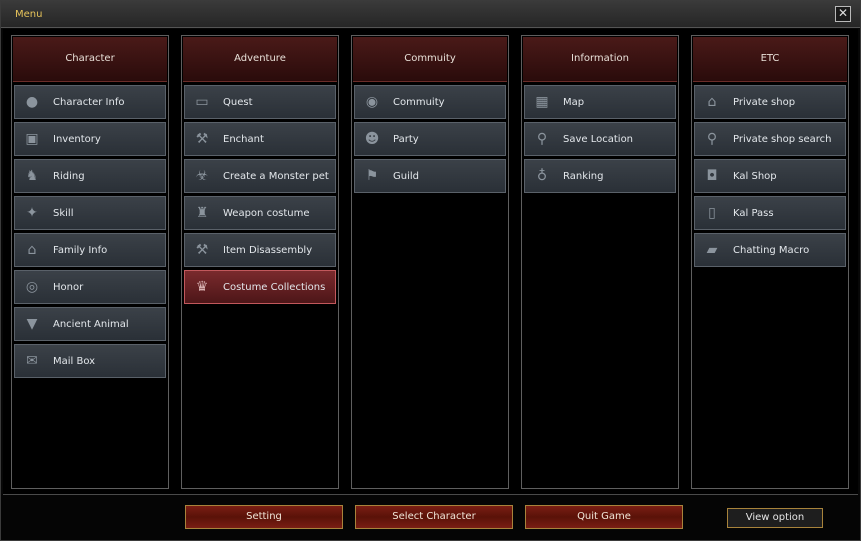 The width and height of the screenshot is (861, 541). Describe the element at coordinates (243, 139) in the screenshot. I see `menu-item-label: Enchant` at that location.